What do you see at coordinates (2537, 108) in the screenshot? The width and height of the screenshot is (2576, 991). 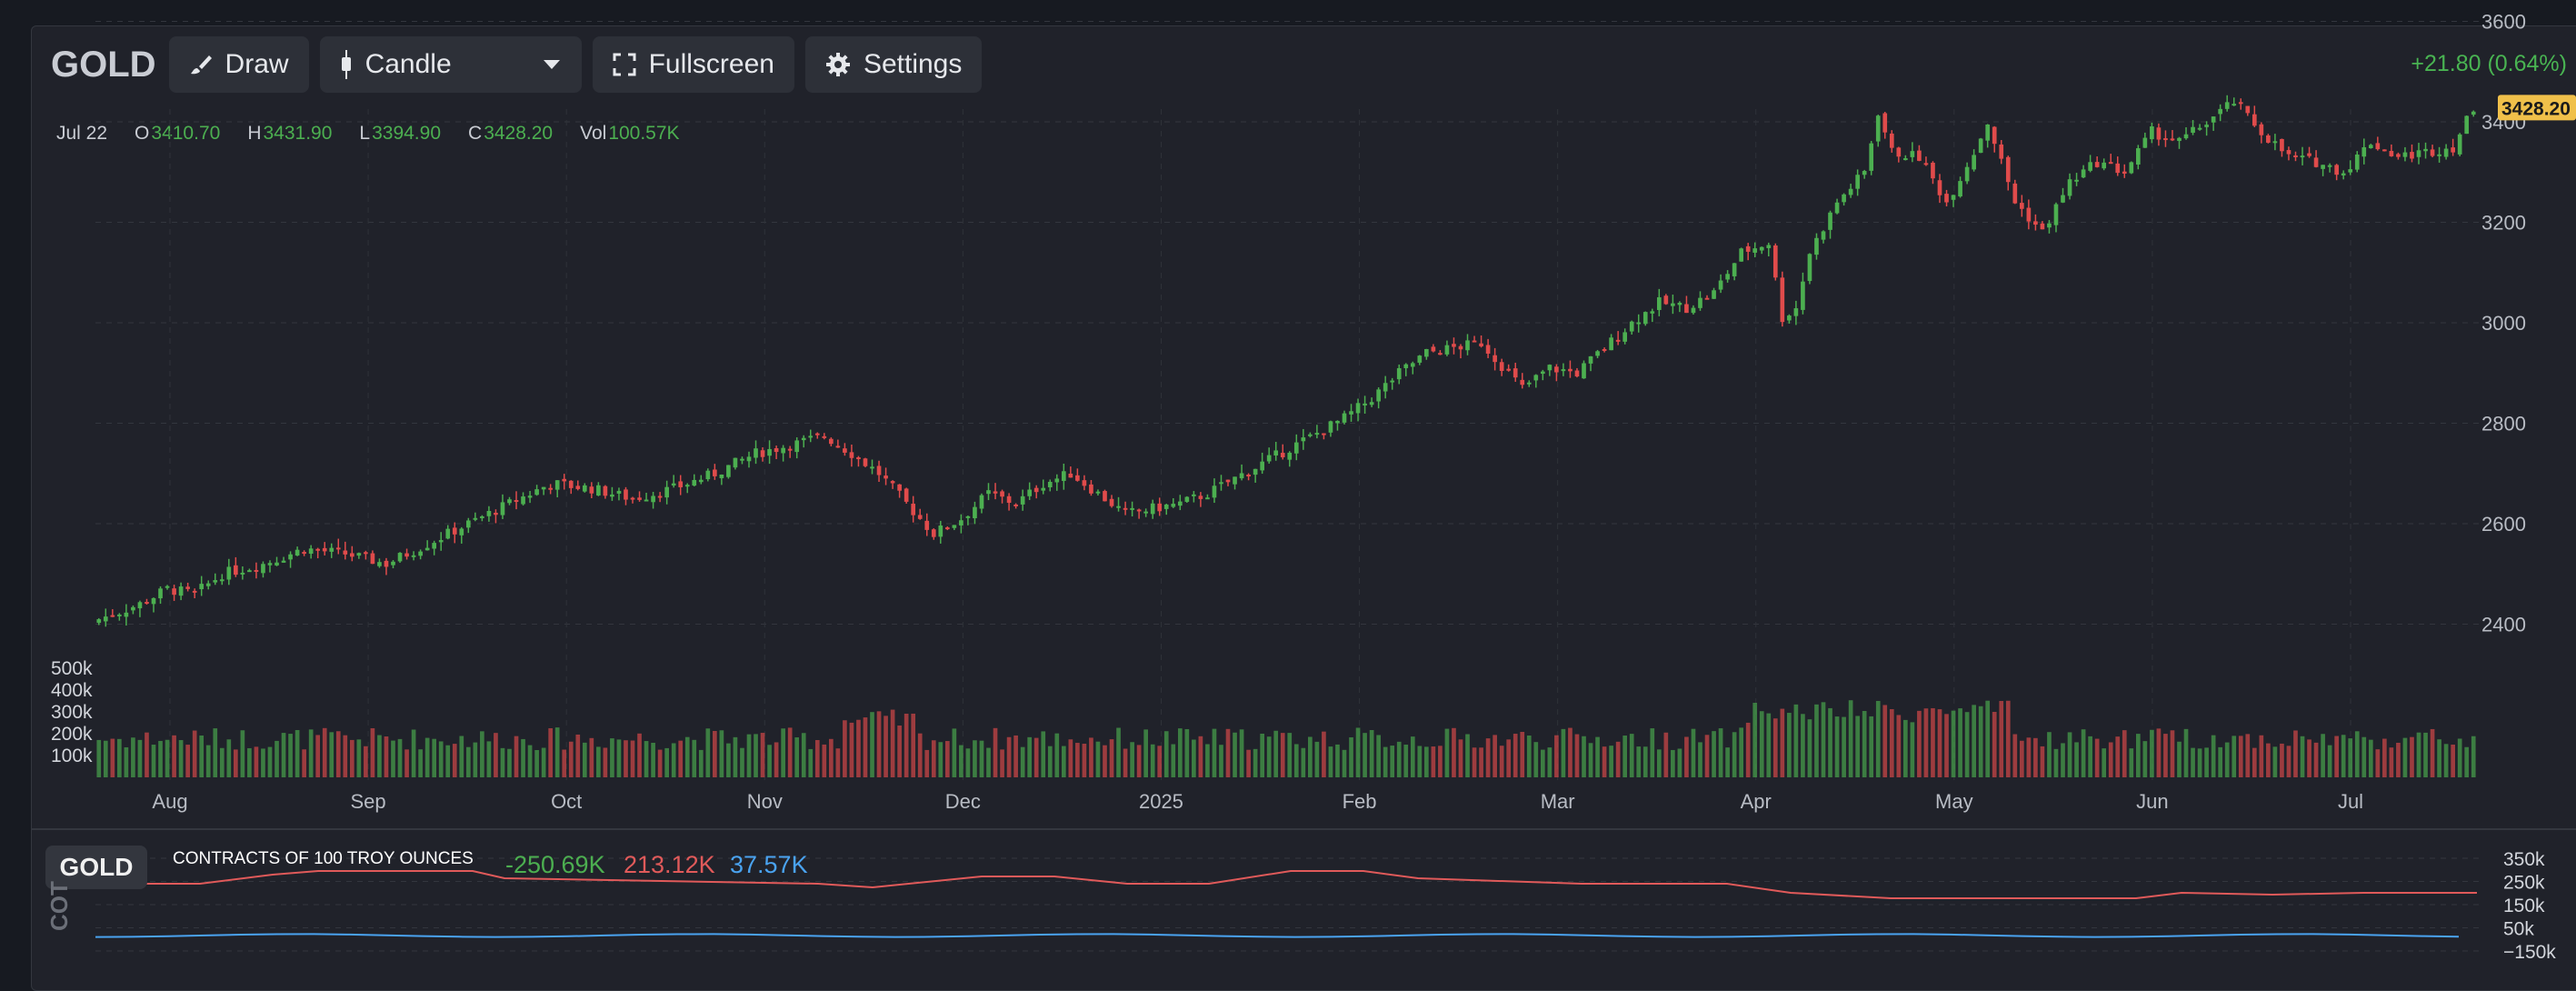 I see `last-price-tag: 3428.20` at bounding box center [2537, 108].